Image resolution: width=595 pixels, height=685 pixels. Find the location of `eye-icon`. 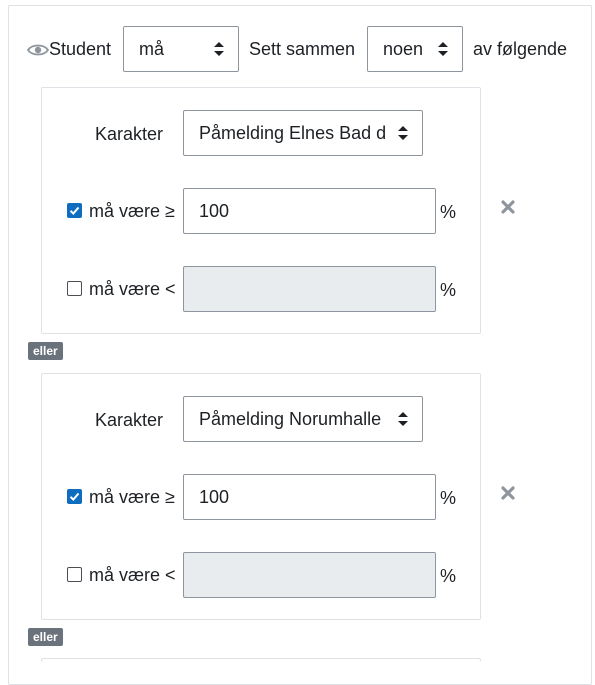

eye-icon is located at coordinates (38, 50).